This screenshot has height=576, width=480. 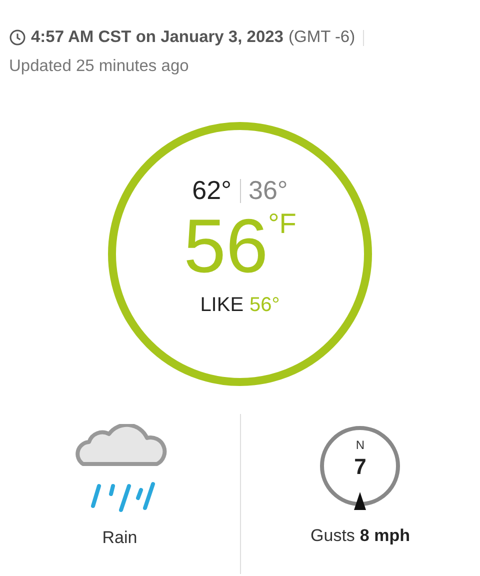 I want to click on timezone-offset: (GMT -6), so click(x=322, y=37).